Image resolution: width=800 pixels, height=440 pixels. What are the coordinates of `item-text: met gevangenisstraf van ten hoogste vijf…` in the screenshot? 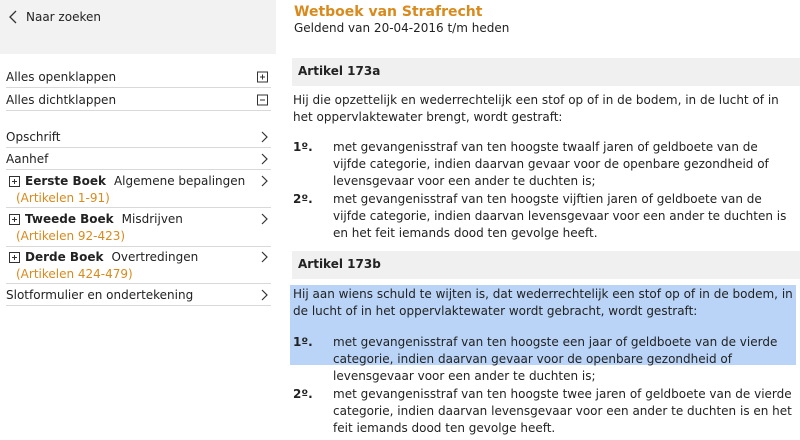 It's located at (560, 216).